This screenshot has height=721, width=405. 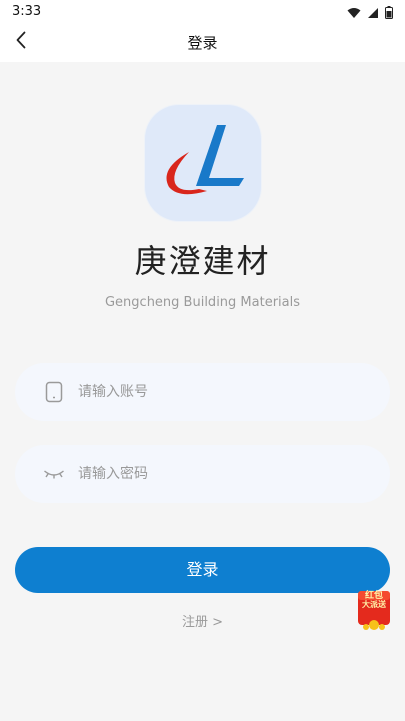 I want to click on password-input, so click(x=218, y=474).